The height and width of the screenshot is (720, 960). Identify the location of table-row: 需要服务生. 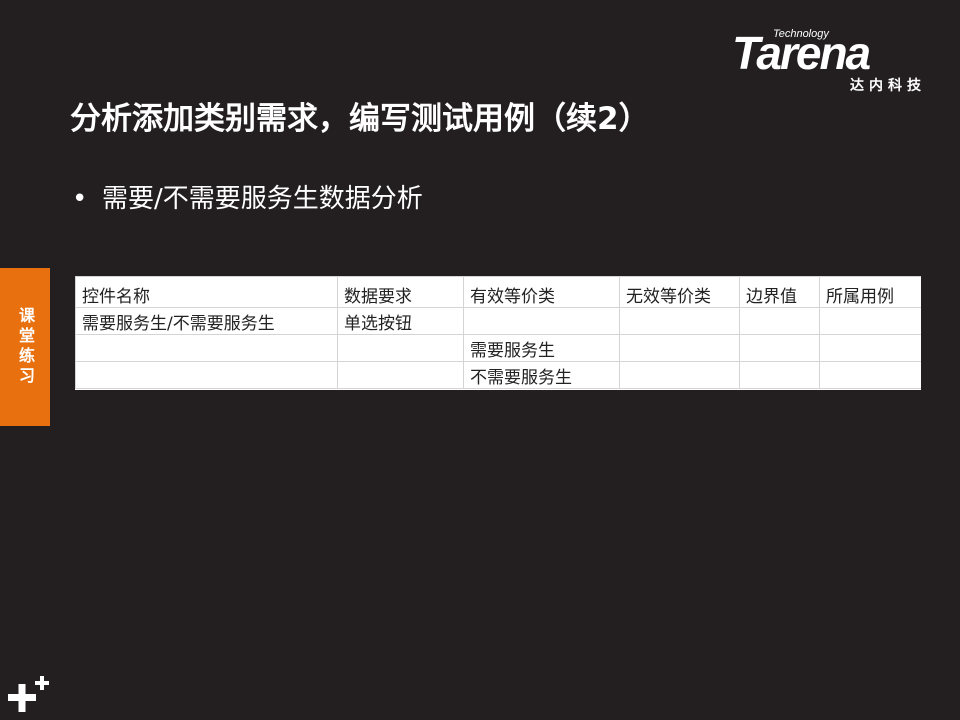
(498, 348).